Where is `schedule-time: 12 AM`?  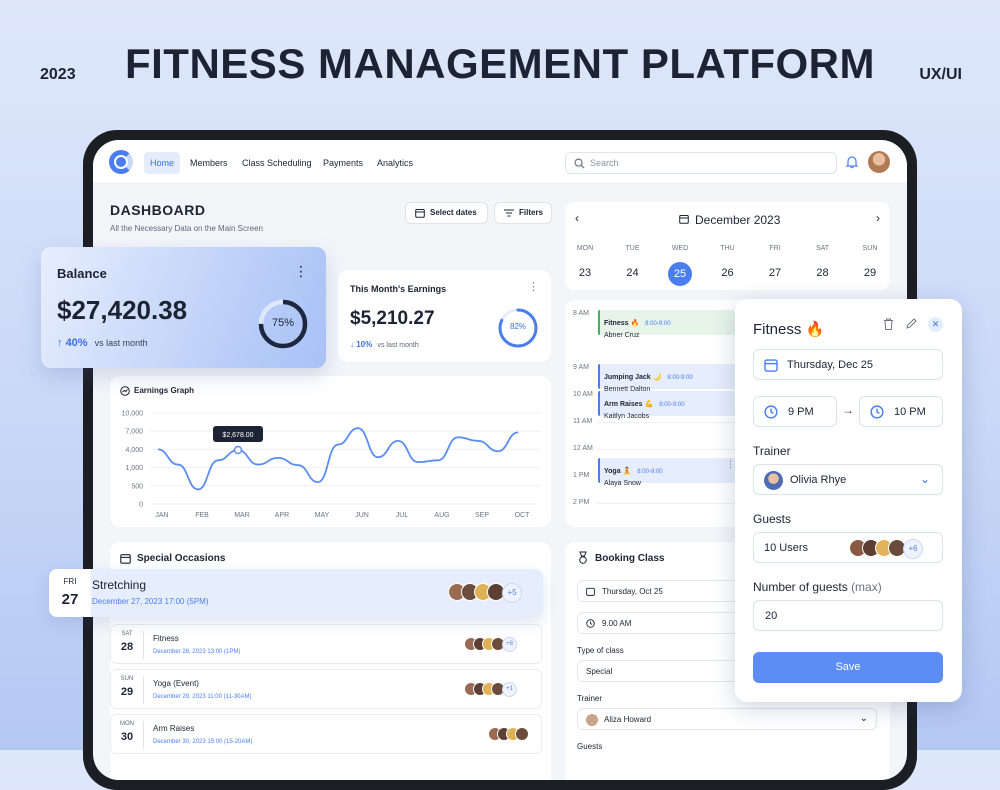 schedule-time: 12 AM is located at coordinates (583, 448).